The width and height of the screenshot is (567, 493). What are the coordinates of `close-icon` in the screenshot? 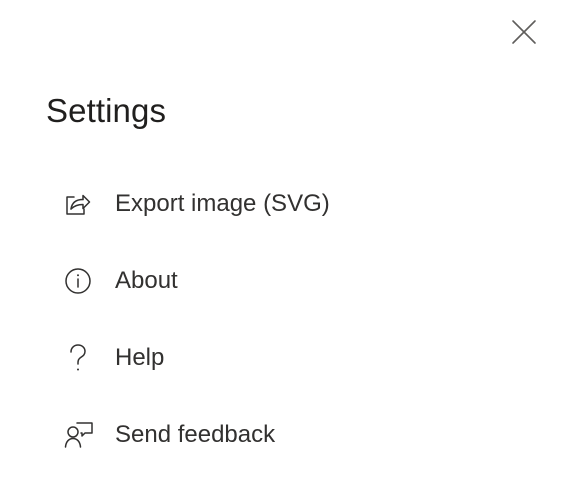 It's located at (524, 32).